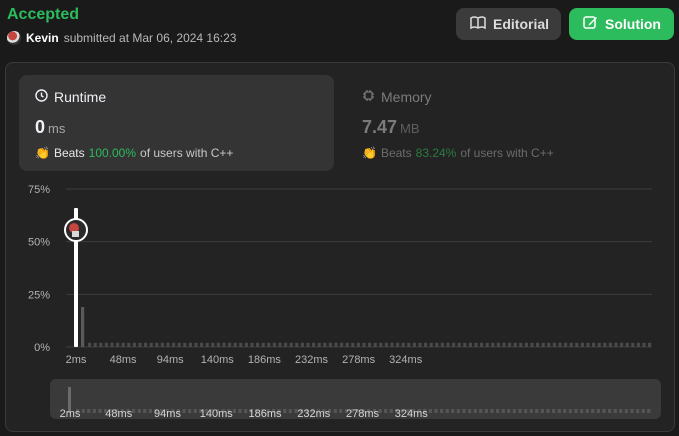  What do you see at coordinates (312, 360) in the screenshot?
I see `x-tick-label: 232ms` at bounding box center [312, 360].